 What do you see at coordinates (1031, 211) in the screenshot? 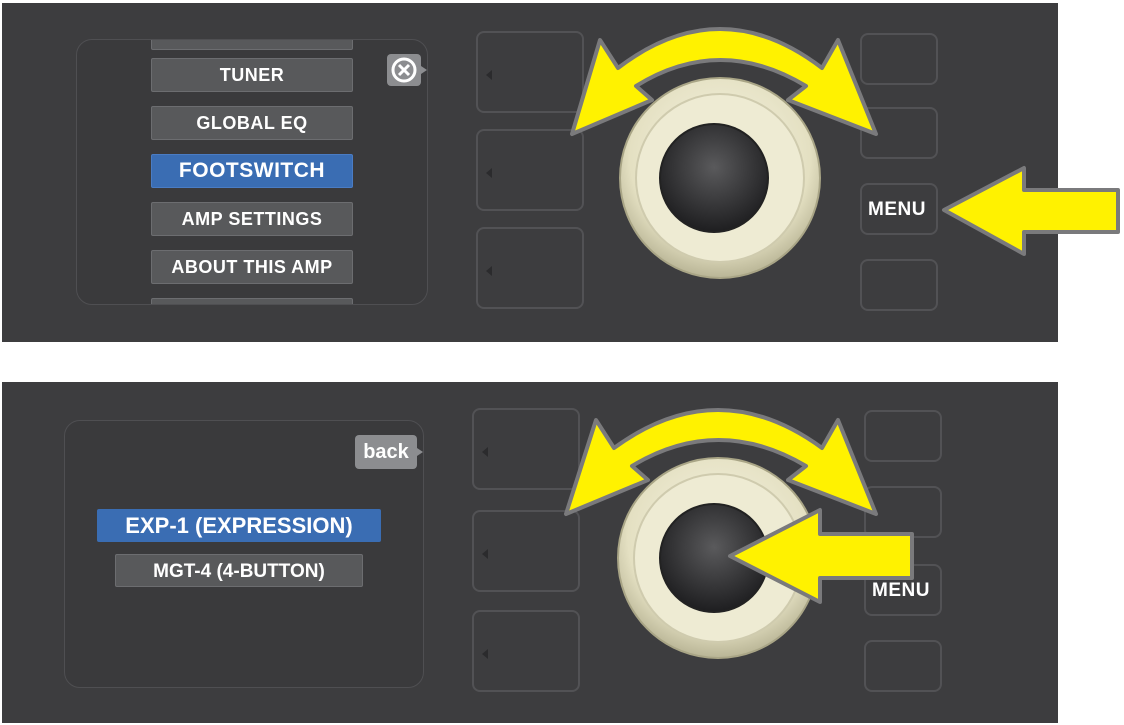
I see `arrow-left-icon` at bounding box center [1031, 211].